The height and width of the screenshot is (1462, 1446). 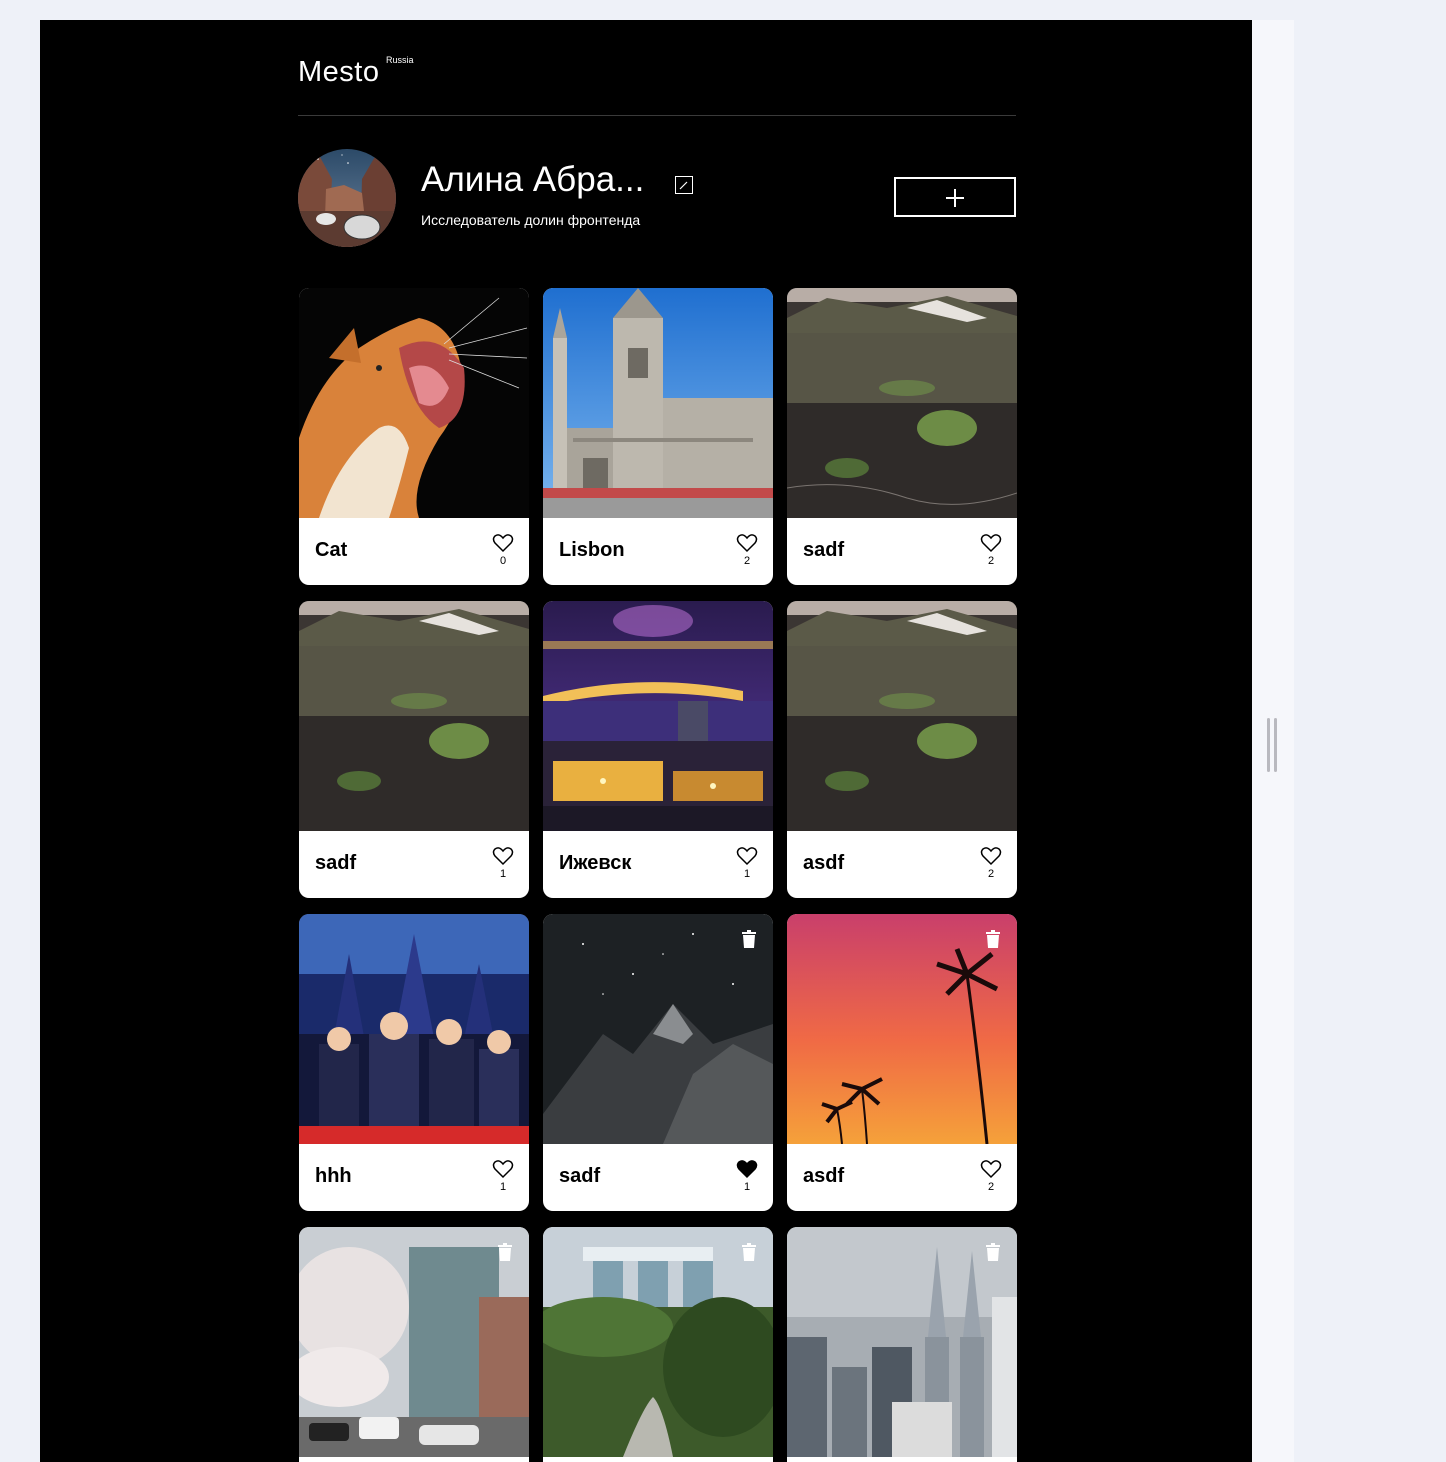 I want to click on card: Ижевск 1, so click(x=658, y=749).